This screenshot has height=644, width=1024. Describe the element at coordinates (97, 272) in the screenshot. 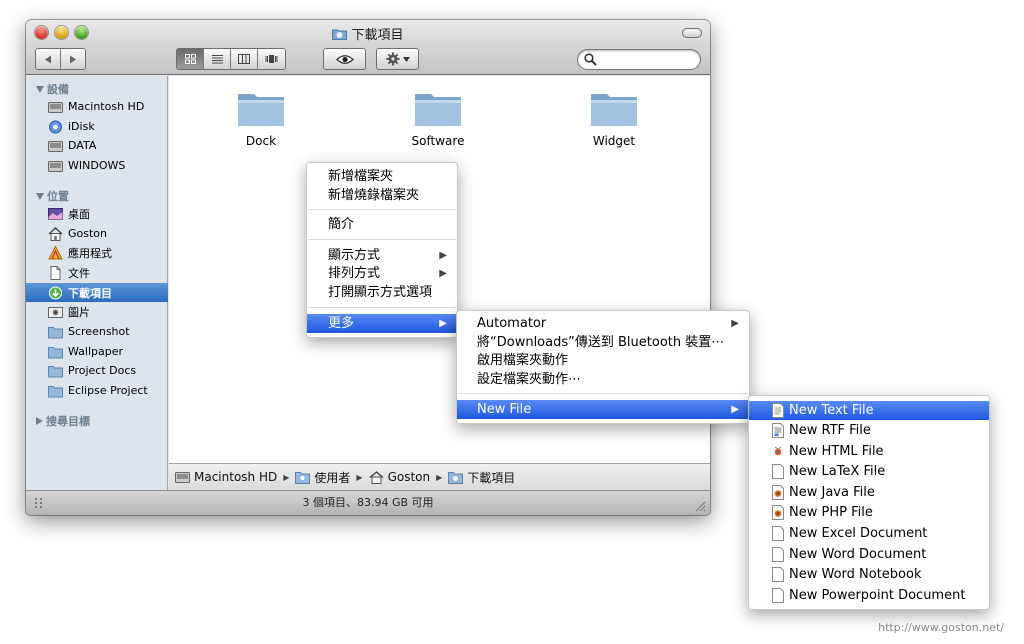

I see `sidebar-item-documents: 文件` at that location.